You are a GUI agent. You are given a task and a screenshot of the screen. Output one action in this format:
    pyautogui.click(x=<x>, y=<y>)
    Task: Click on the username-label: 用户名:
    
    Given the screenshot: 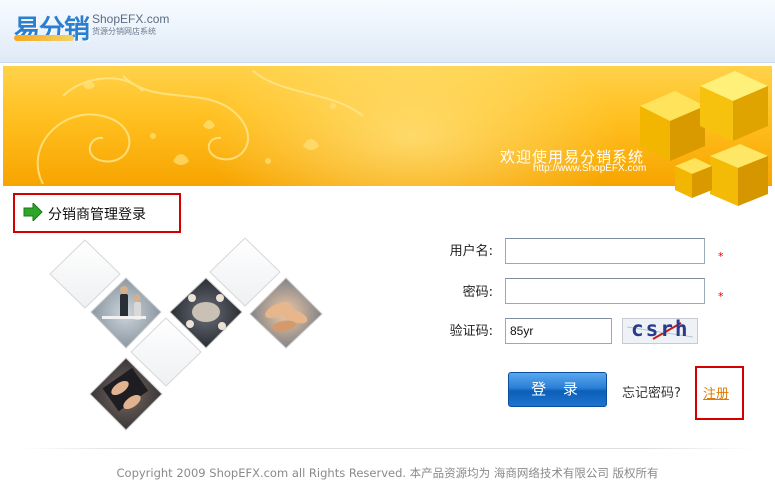 What is the action you would take?
    pyautogui.click(x=471, y=251)
    